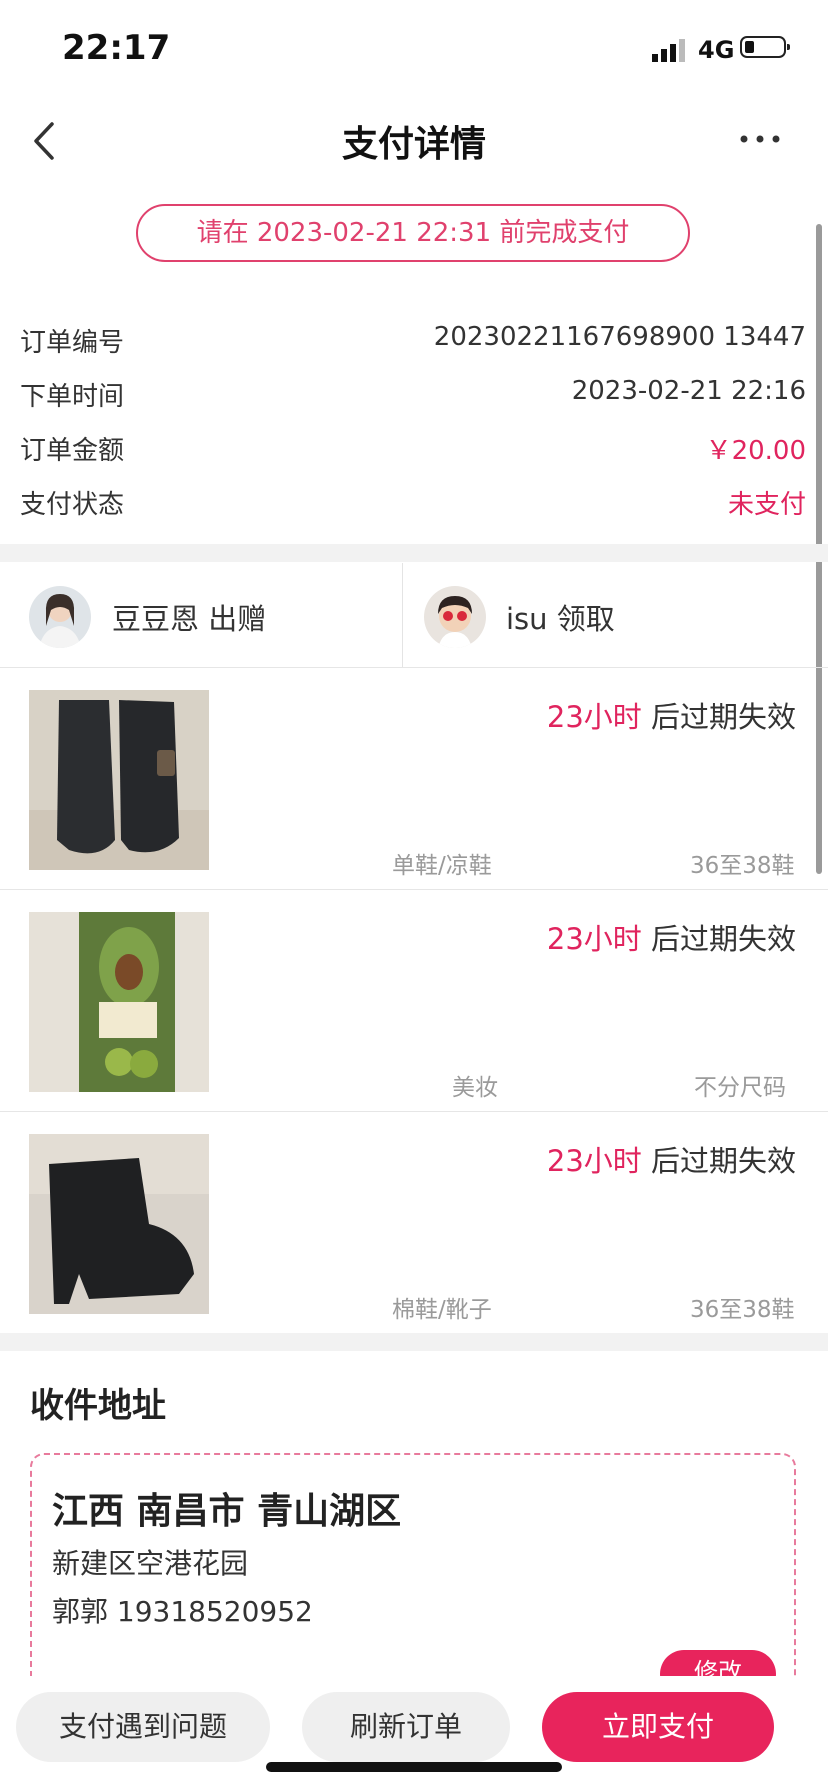 This screenshot has width=828, height=1792. What do you see at coordinates (182, 1611) in the screenshot?
I see `address-contact: 郭郭 19318520952` at bounding box center [182, 1611].